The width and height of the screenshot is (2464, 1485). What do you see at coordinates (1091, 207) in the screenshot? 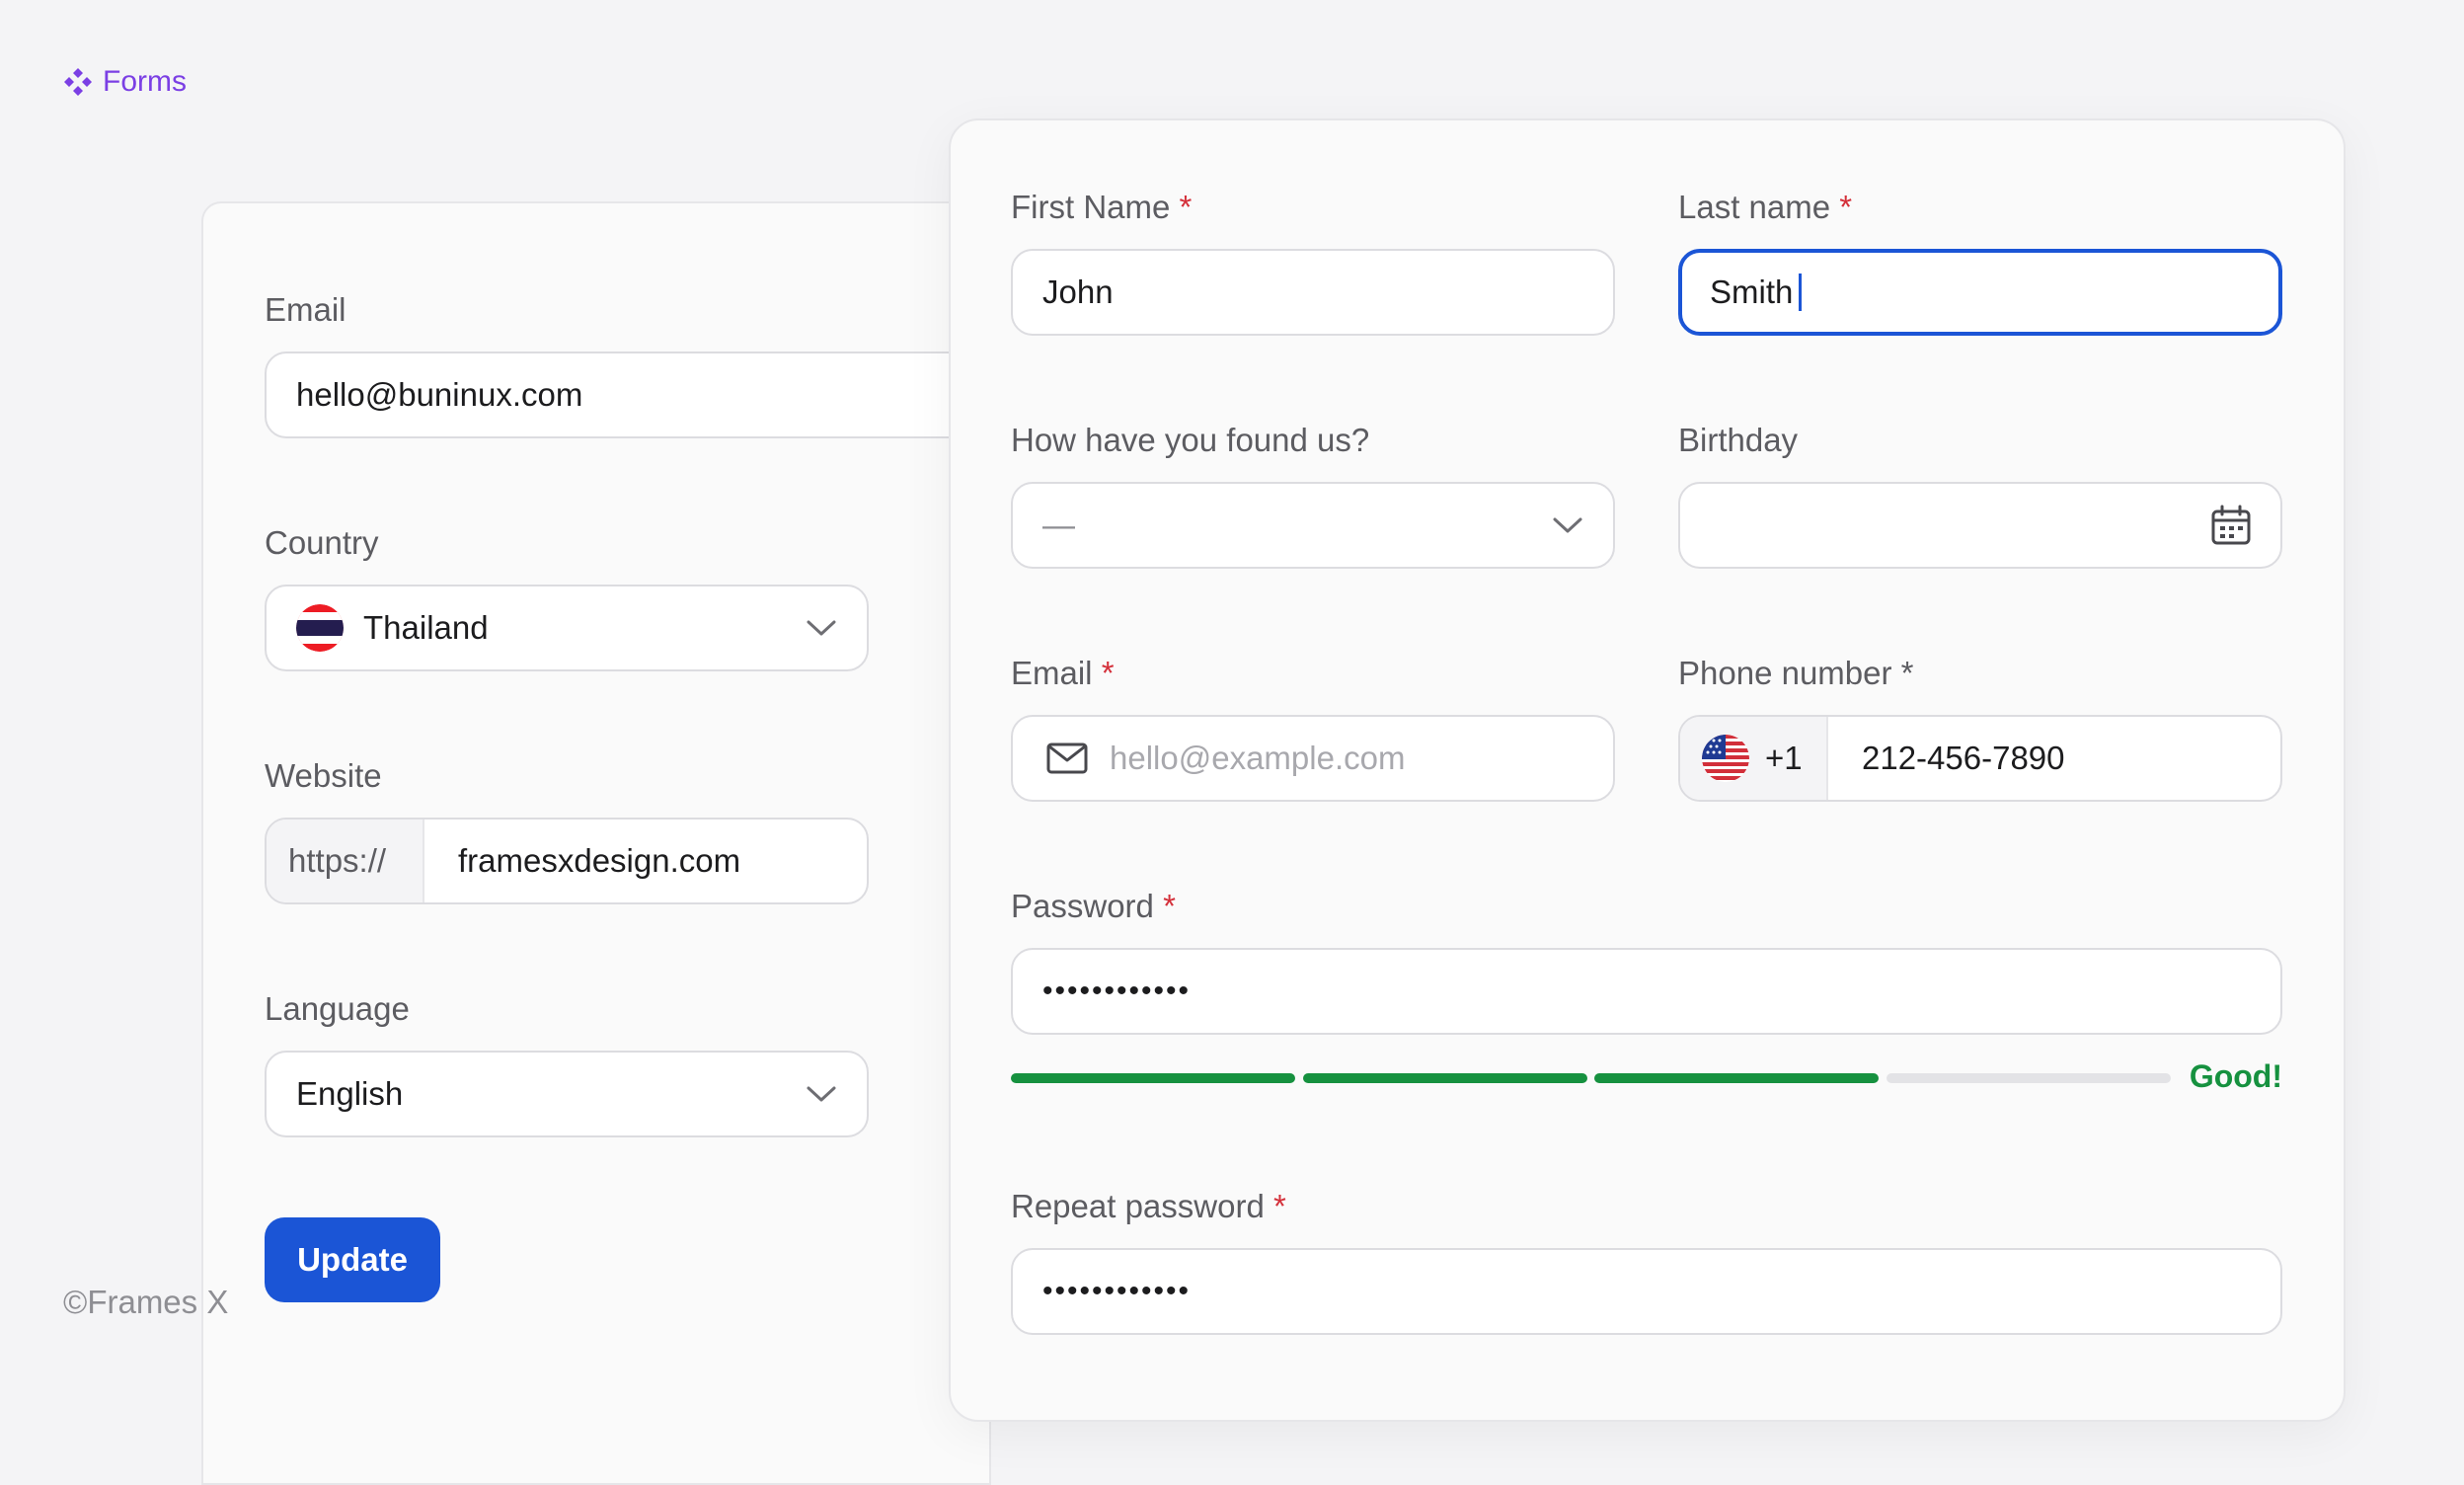
I see `first-name-label-text: First Name` at bounding box center [1091, 207].